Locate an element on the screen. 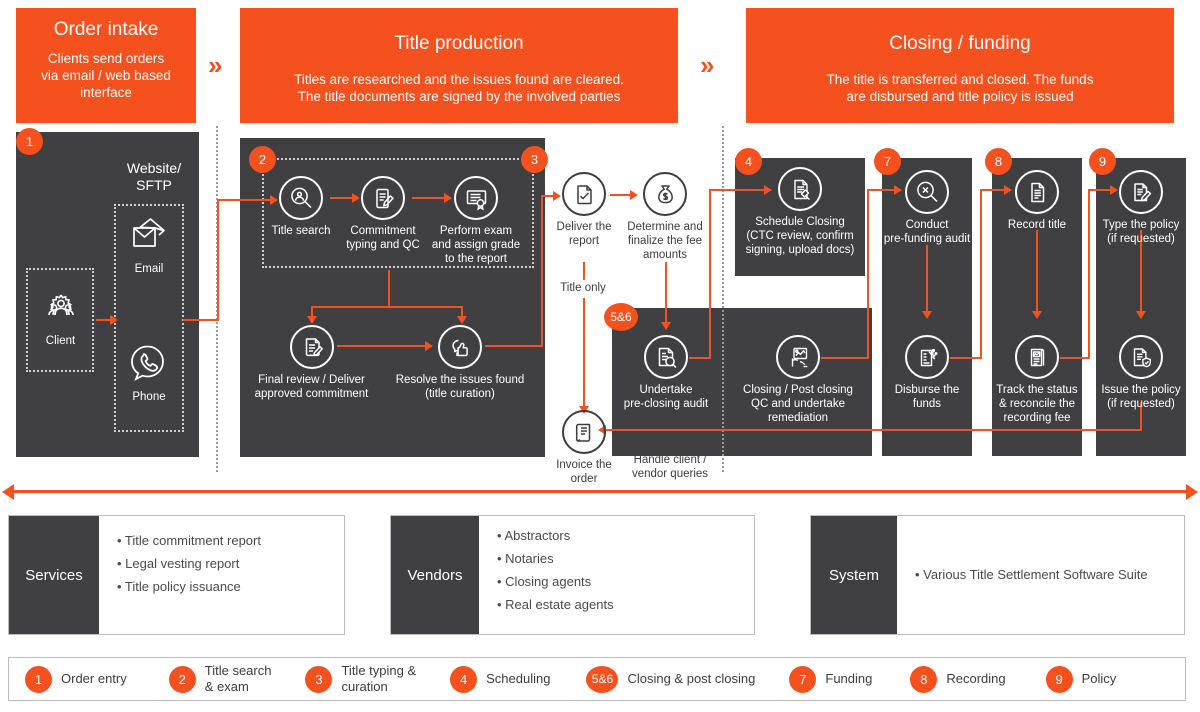 The height and width of the screenshot is (712, 1200). connector-record-to-track is located at coordinates (1037, 274).